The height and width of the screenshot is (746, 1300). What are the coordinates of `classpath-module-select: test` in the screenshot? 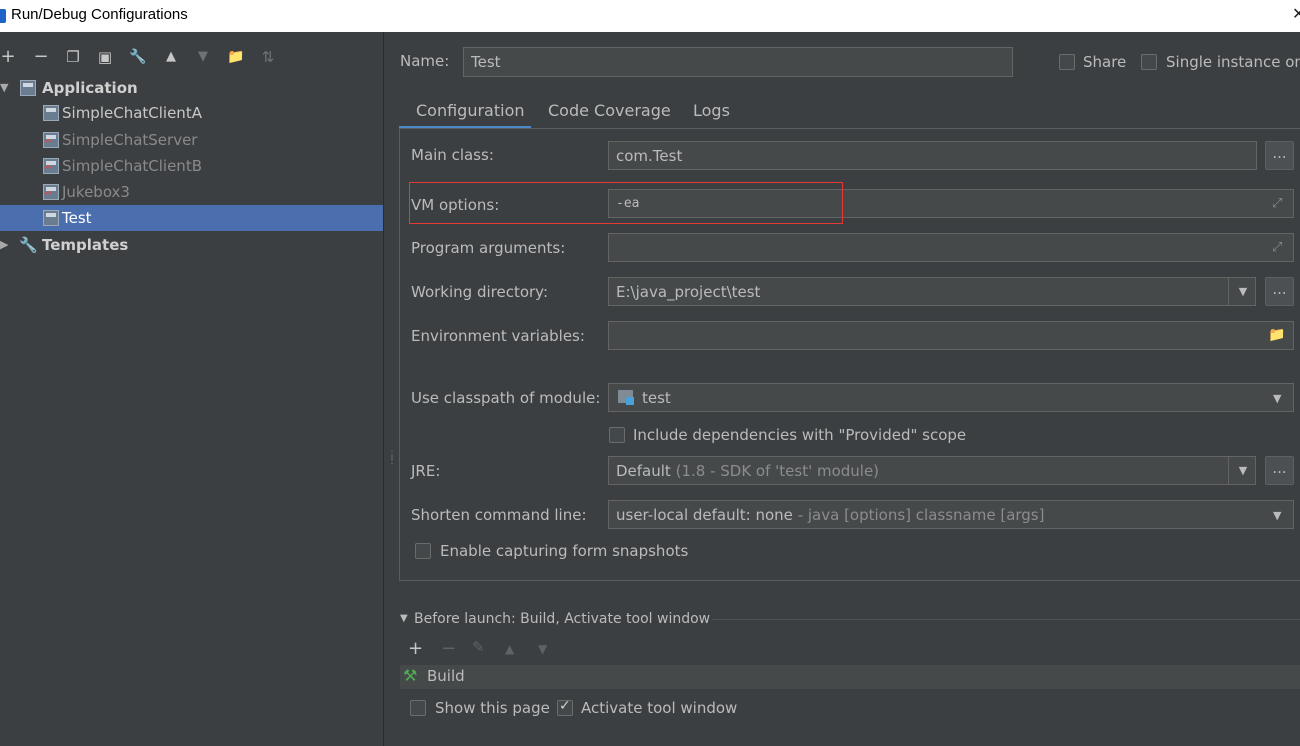 It's located at (951, 397).